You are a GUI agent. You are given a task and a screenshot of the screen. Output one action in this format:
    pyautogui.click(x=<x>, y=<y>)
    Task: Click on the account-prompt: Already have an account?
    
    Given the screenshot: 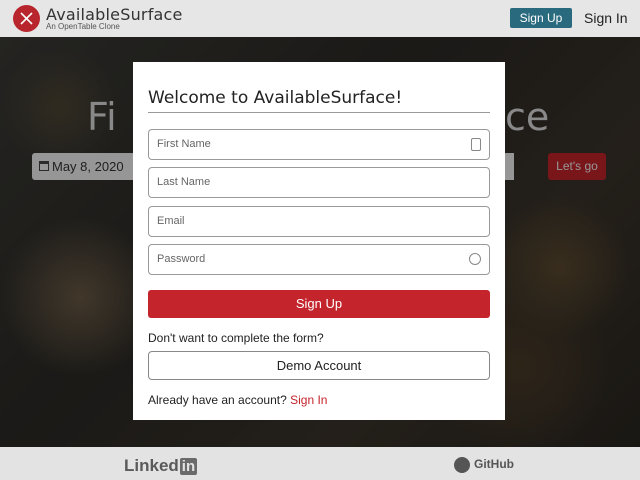 What is the action you would take?
    pyautogui.click(x=217, y=400)
    